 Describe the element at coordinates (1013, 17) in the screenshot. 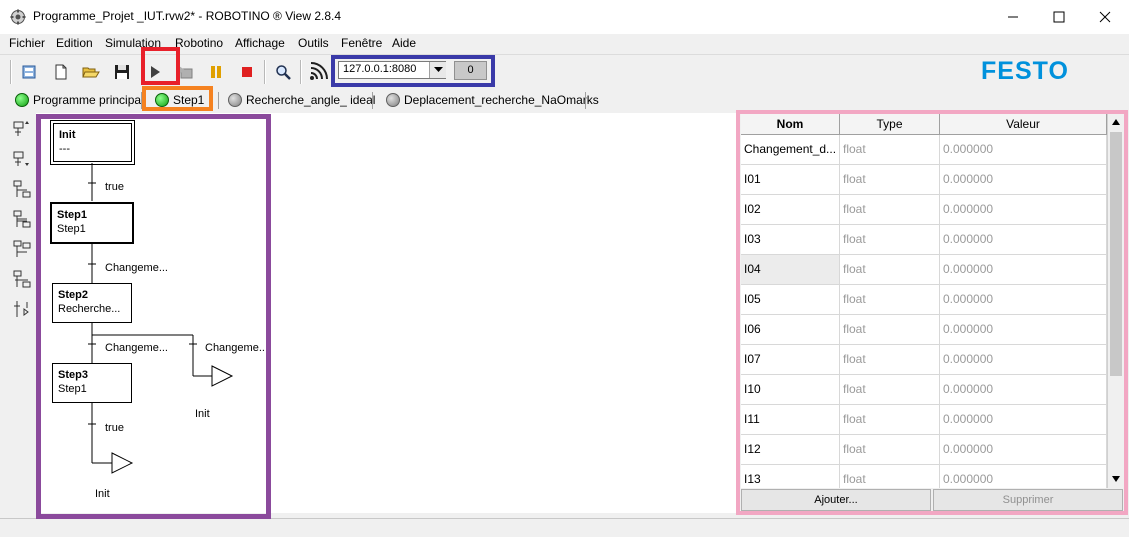

I see `minimize-button` at that location.